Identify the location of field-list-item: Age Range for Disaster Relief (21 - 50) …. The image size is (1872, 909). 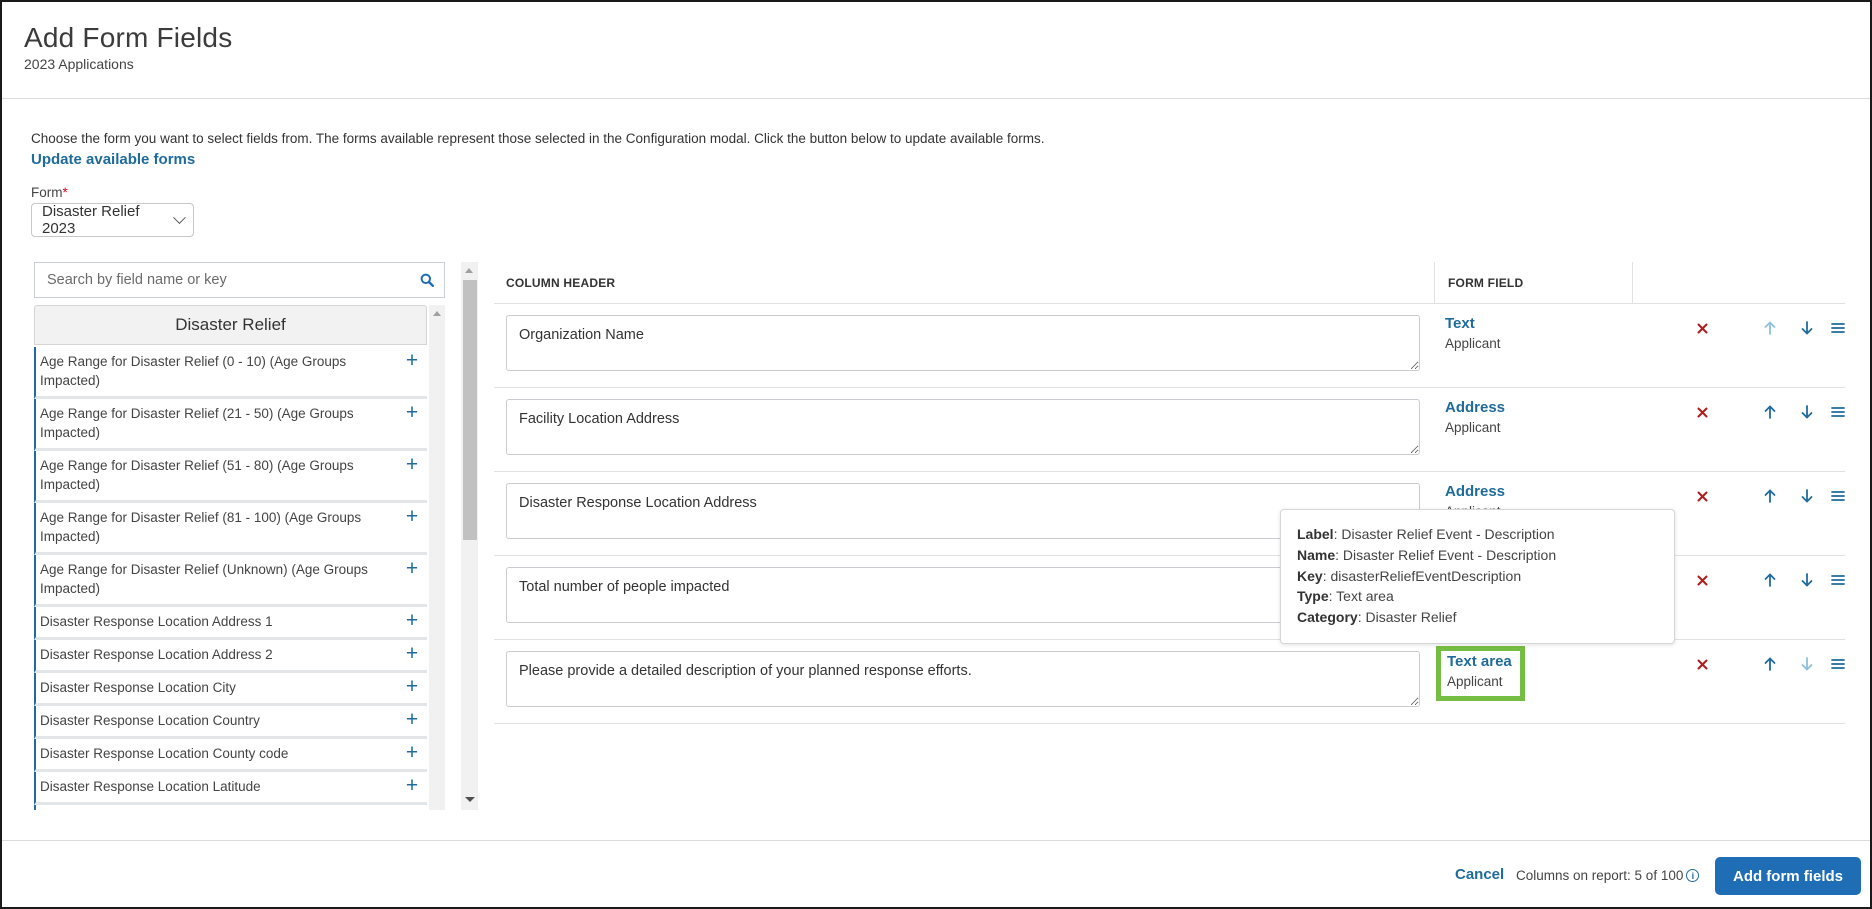
(230, 425).